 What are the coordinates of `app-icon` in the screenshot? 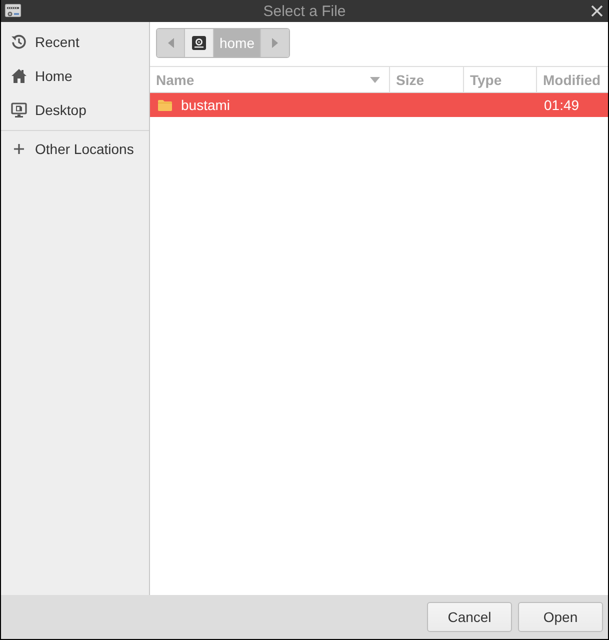 It's located at (13, 11).